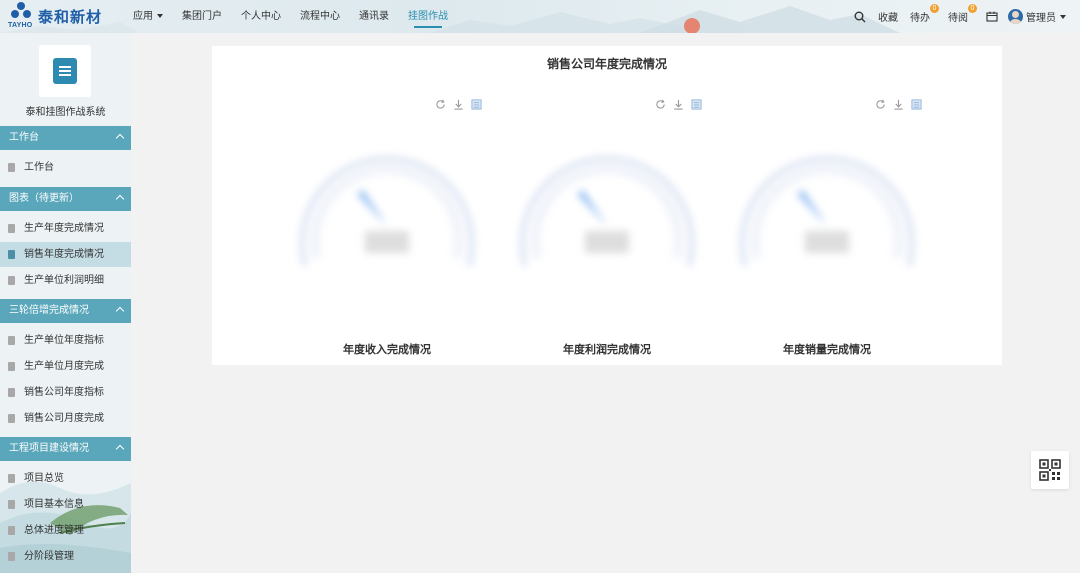 Image resolution: width=1080 pixels, height=573 pixels. What do you see at coordinates (606, 64) in the screenshot?
I see `page-title: 销售公司年度完成情况` at bounding box center [606, 64].